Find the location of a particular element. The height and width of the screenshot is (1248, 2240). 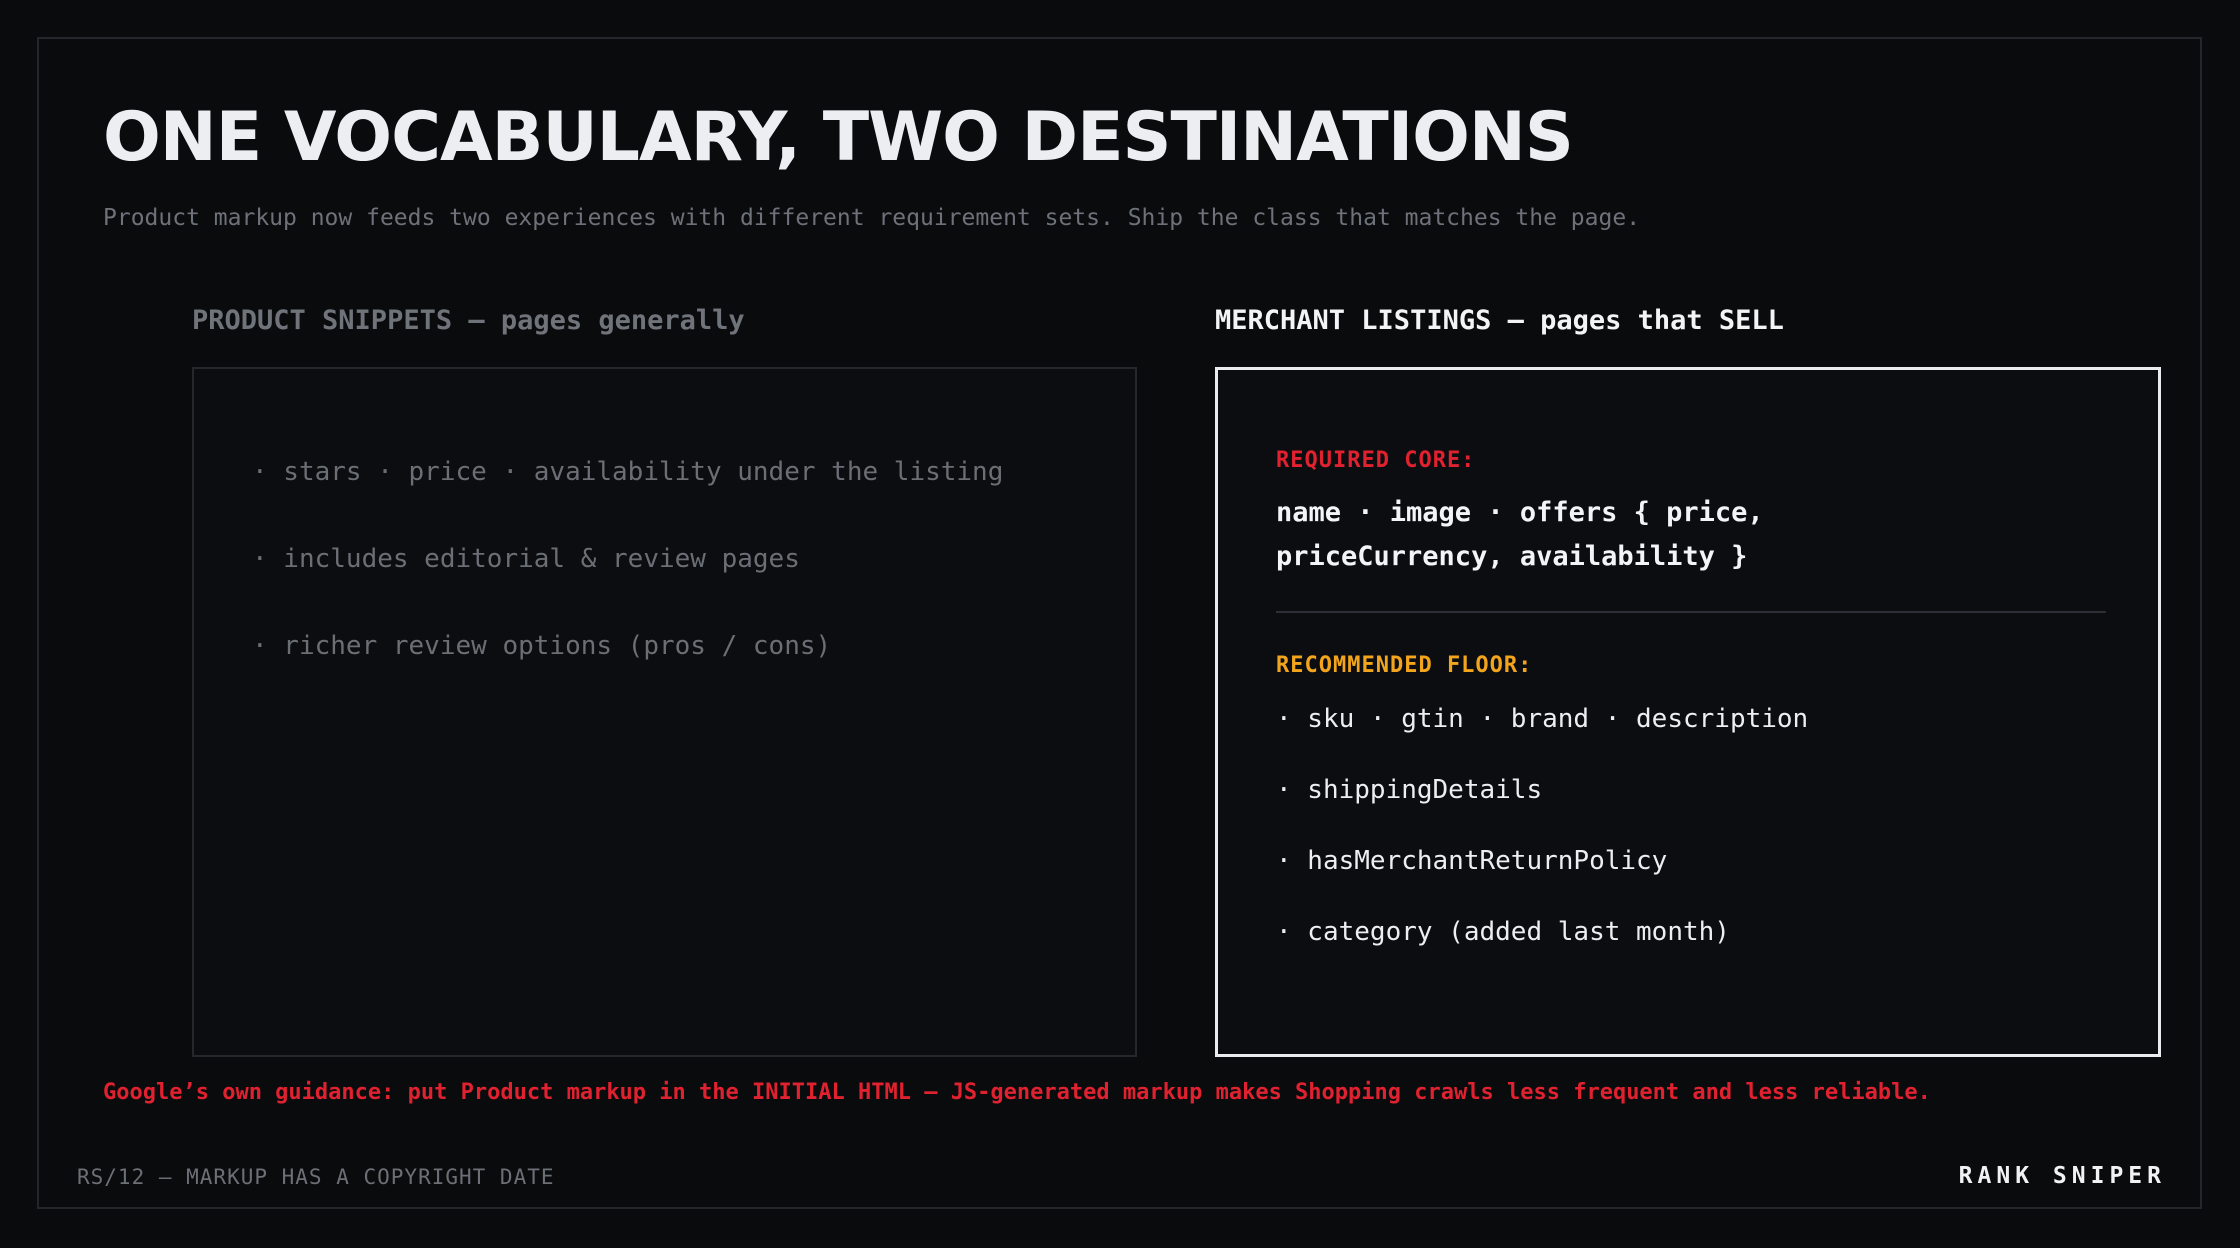

list-item: · sku · gtin · brand · description is located at coordinates (1542, 719).